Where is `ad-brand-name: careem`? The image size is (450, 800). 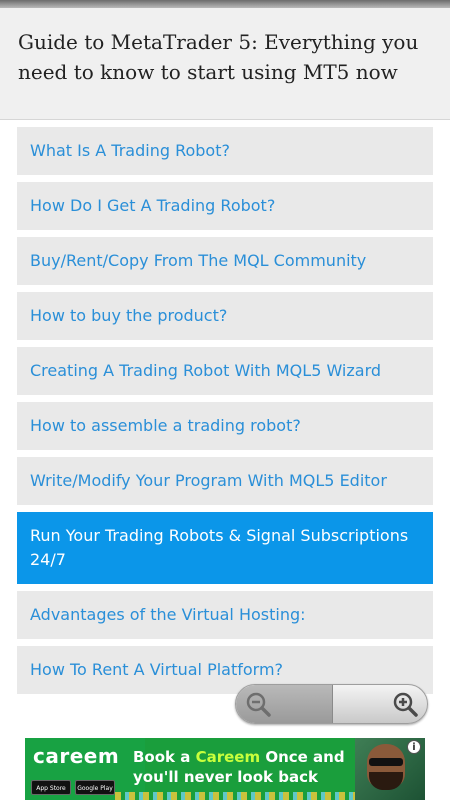
ad-brand-name: careem is located at coordinates (76, 756).